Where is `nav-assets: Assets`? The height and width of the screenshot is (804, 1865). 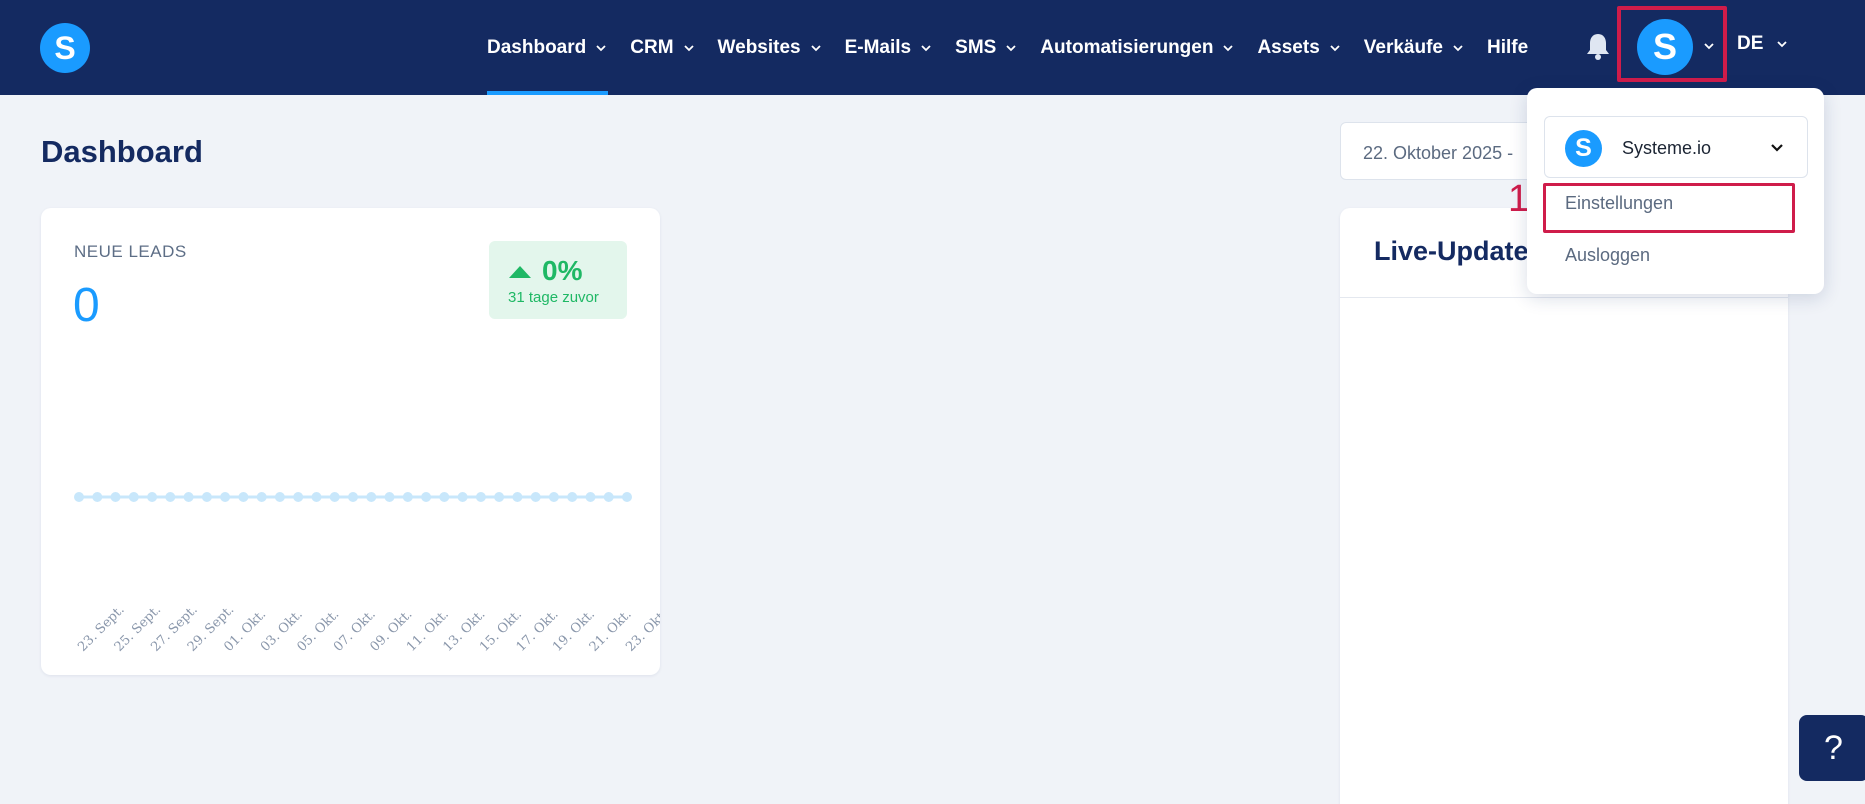 nav-assets: Assets is located at coordinates (1299, 47).